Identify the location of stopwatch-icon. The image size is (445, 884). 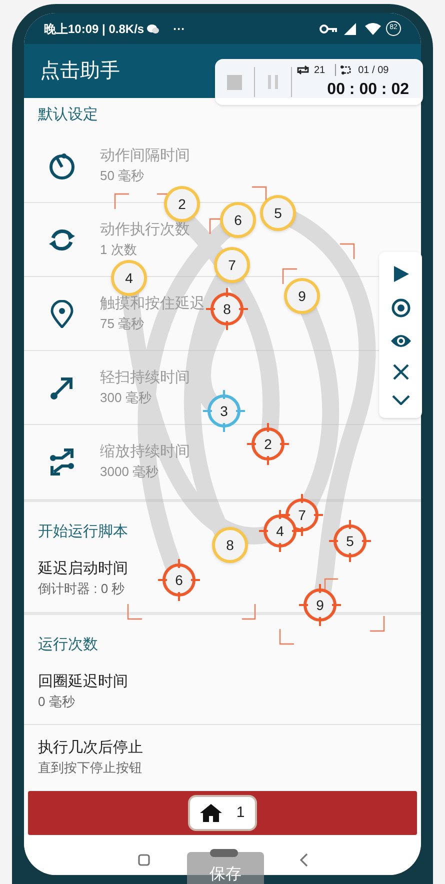
(62, 166).